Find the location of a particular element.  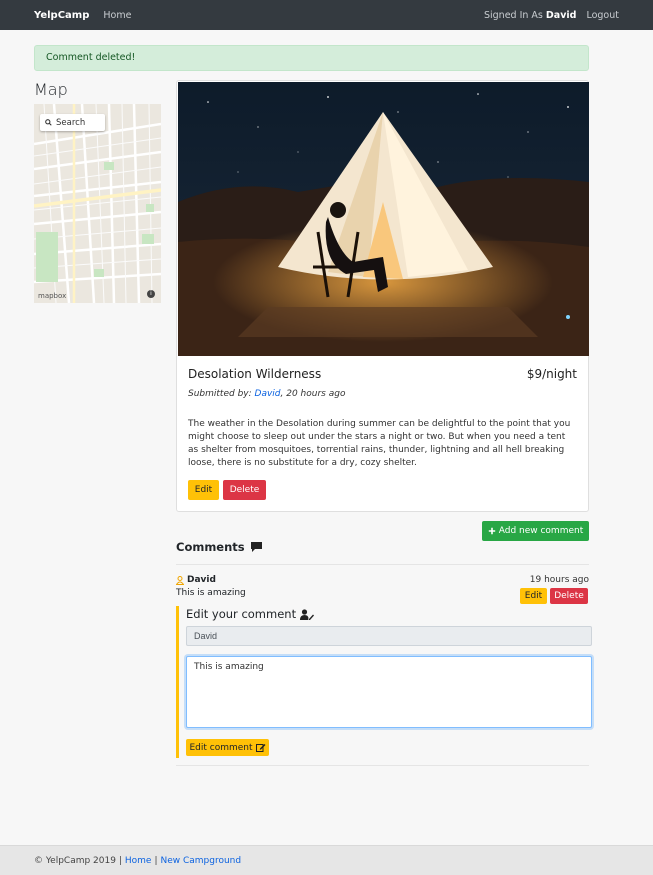

comment-author-name: David is located at coordinates (201, 580).